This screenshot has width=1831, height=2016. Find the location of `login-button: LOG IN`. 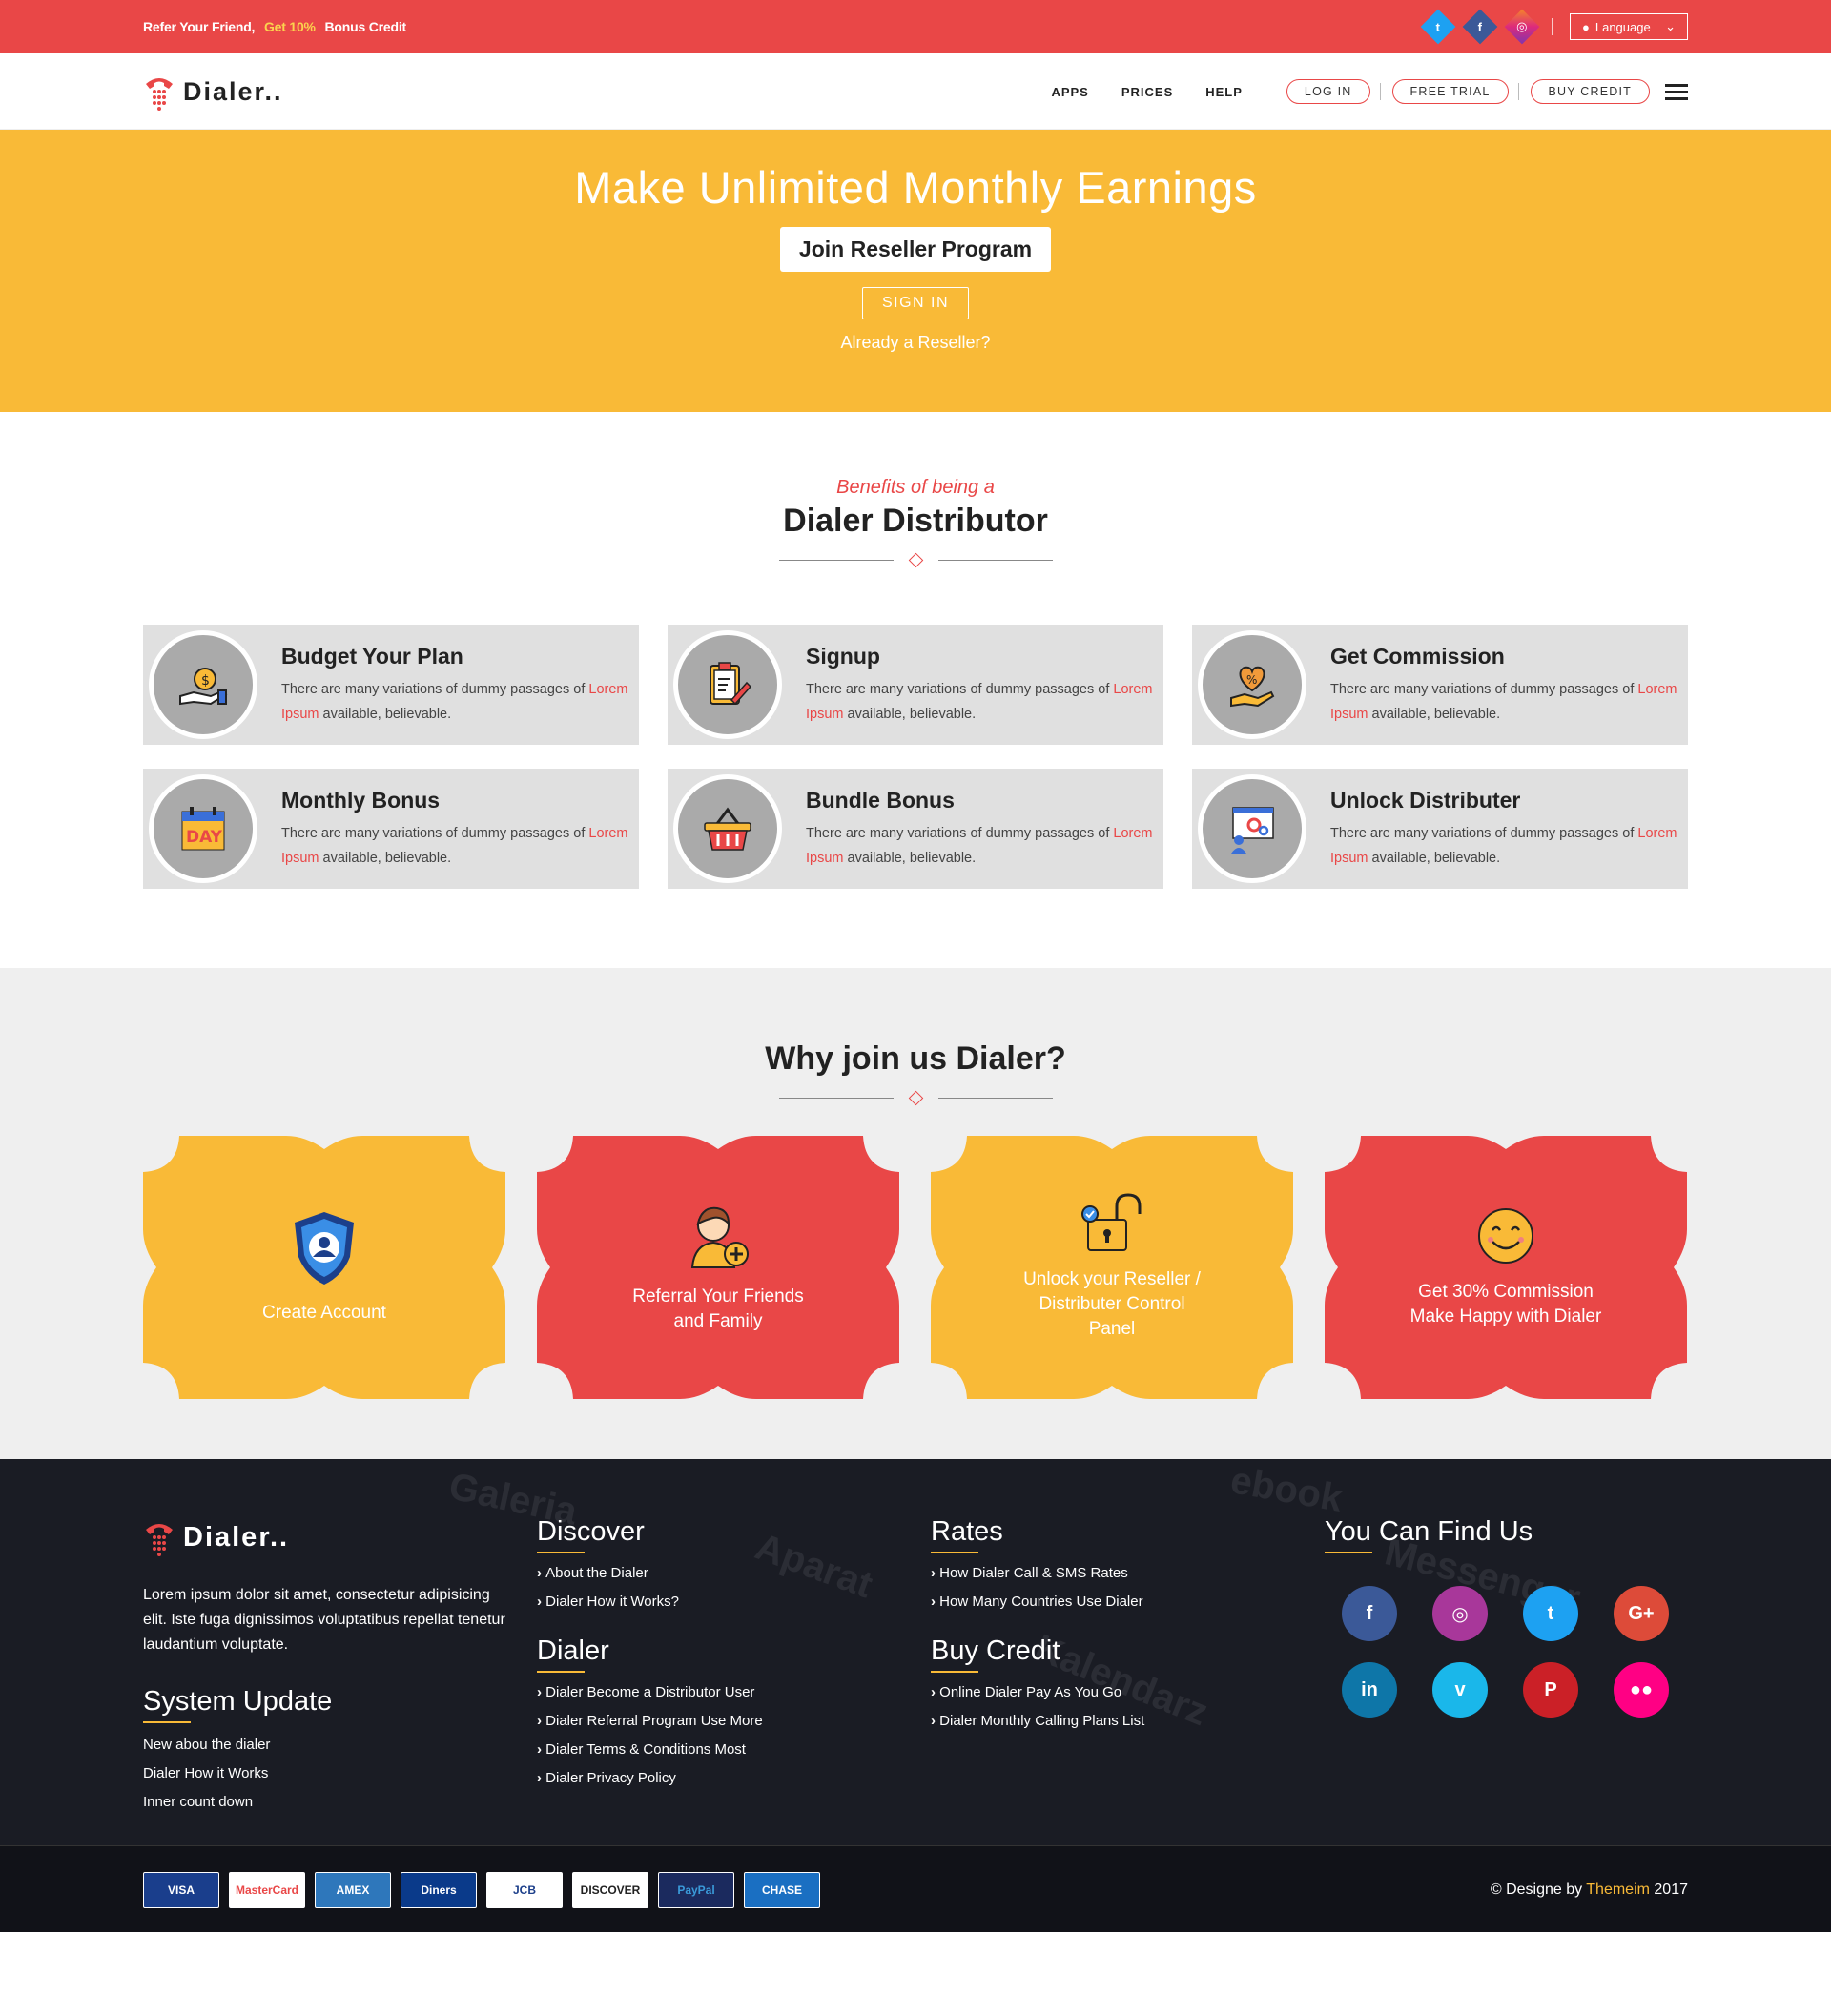

login-button: LOG IN is located at coordinates (1328, 91).